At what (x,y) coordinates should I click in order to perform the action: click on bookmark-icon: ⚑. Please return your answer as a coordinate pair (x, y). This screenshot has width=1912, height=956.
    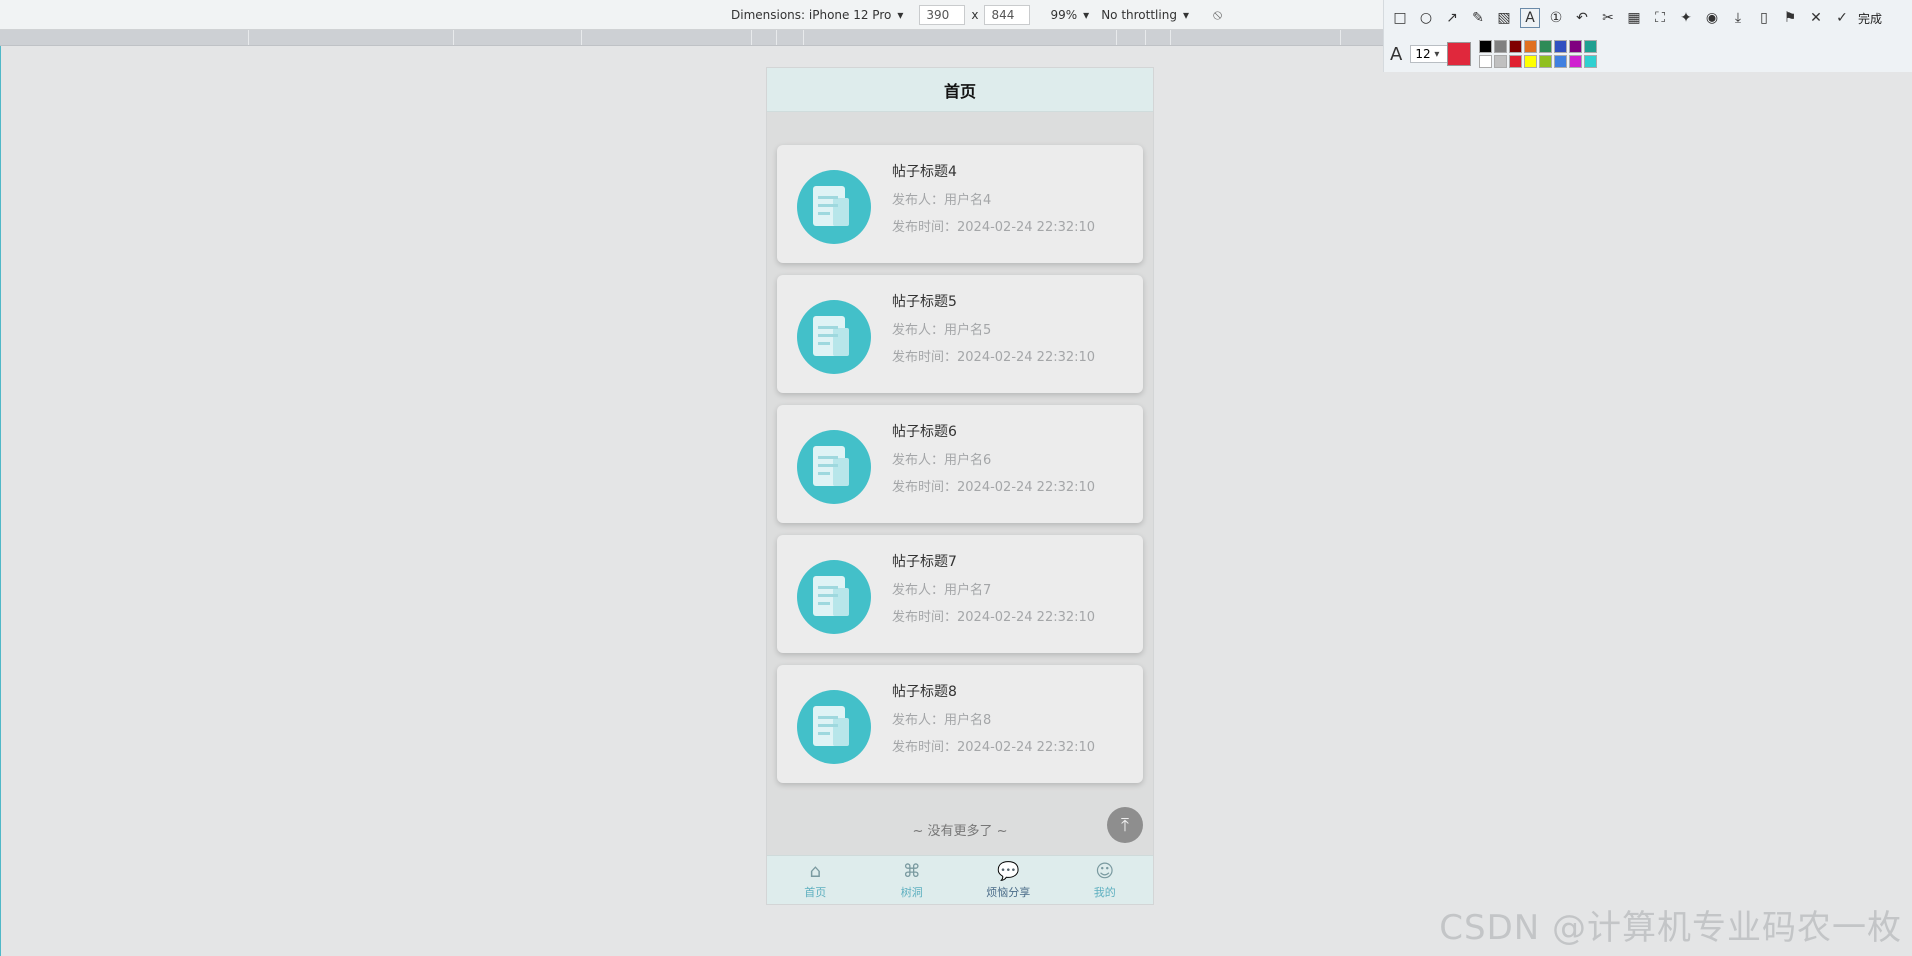
    Looking at the image, I should click on (1790, 18).